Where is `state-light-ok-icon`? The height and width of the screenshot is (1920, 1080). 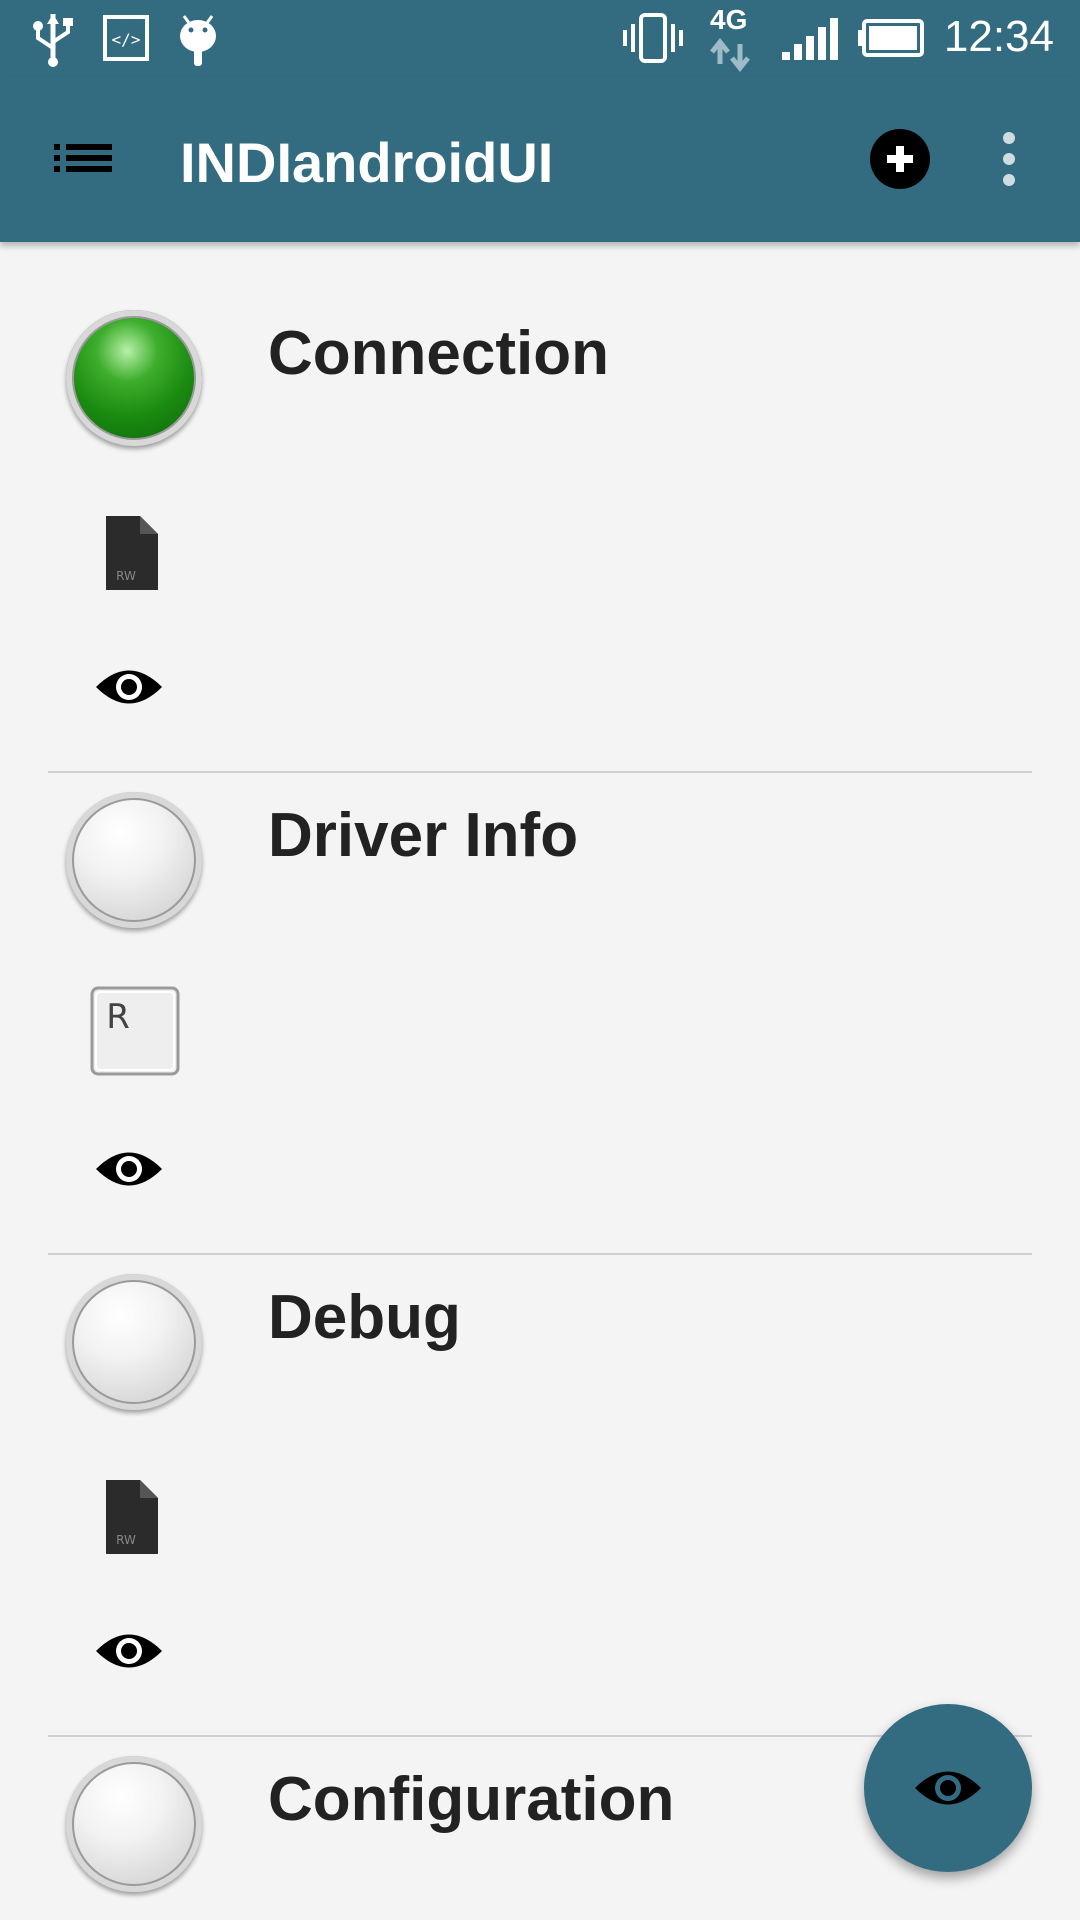 state-light-ok-icon is located at coordinates (134, 378).